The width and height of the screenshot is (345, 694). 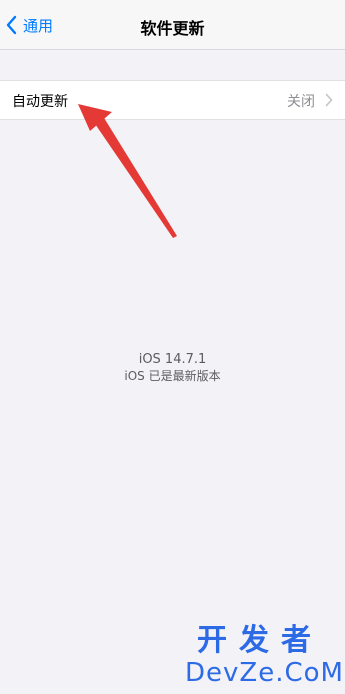 I want to click on version-status: iOS 已是最新版本, so click(x=172, y=376).